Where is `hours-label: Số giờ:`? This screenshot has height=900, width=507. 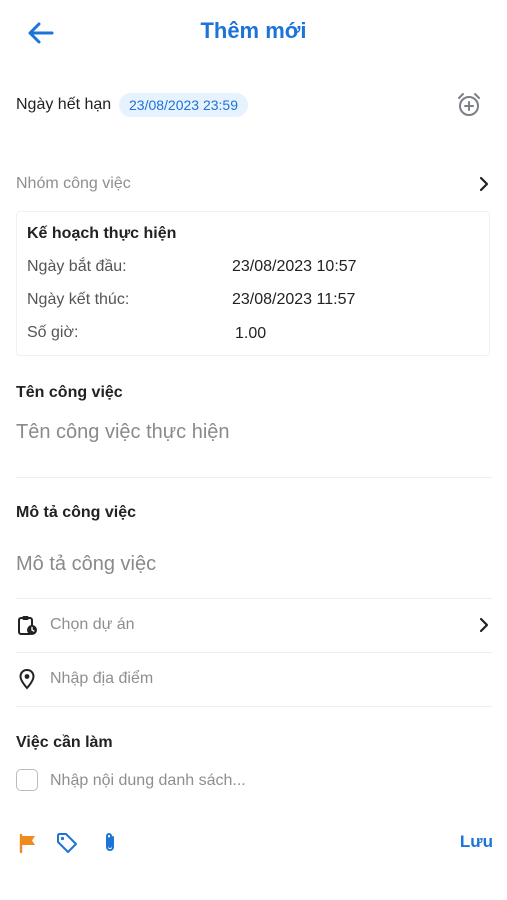
hours-label: Số giờ: is located at coordinates (53, 332).